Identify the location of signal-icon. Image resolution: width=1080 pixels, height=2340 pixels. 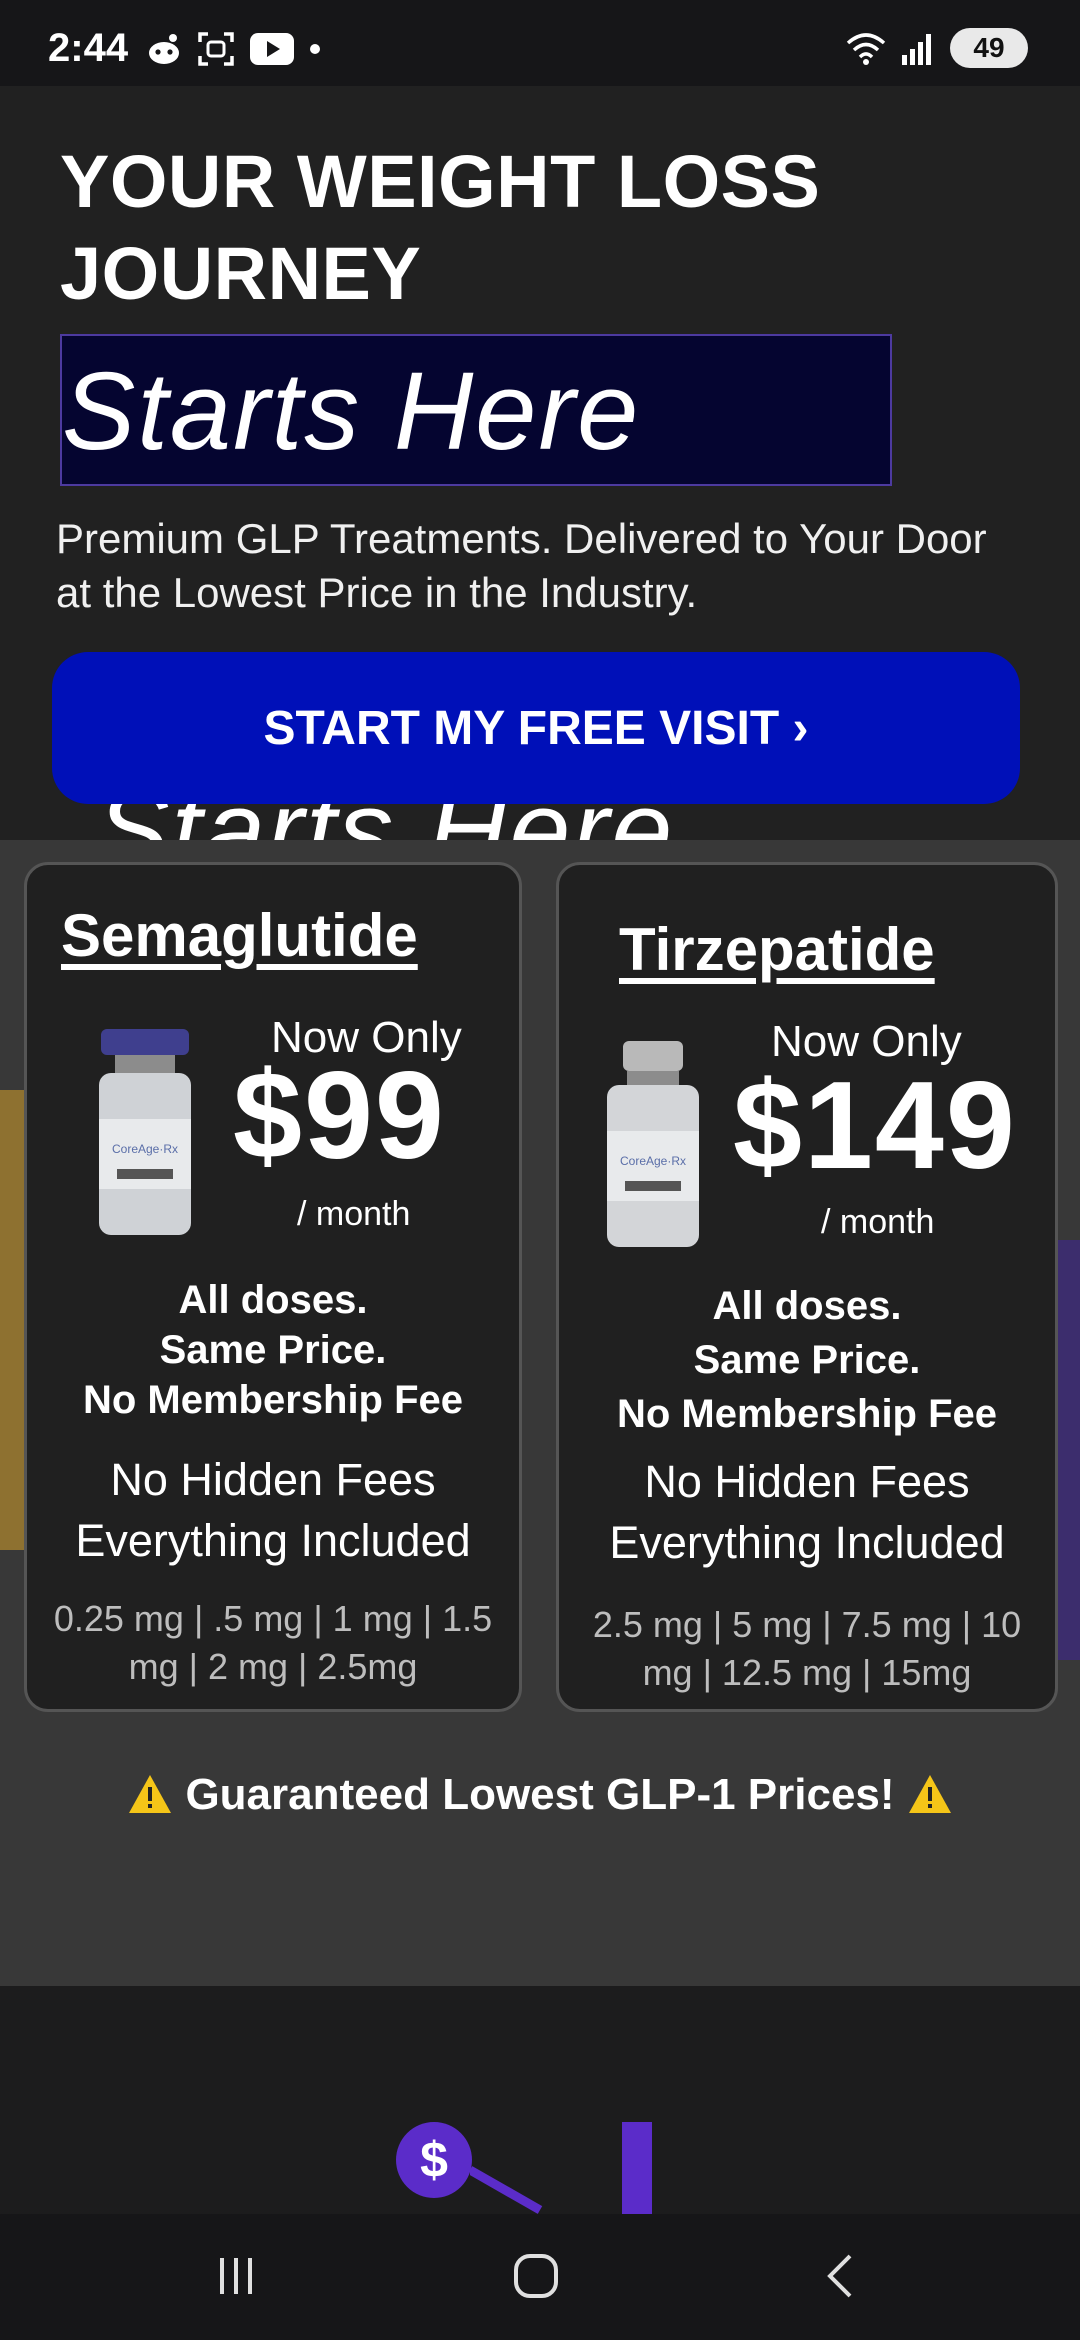
(916, 49).